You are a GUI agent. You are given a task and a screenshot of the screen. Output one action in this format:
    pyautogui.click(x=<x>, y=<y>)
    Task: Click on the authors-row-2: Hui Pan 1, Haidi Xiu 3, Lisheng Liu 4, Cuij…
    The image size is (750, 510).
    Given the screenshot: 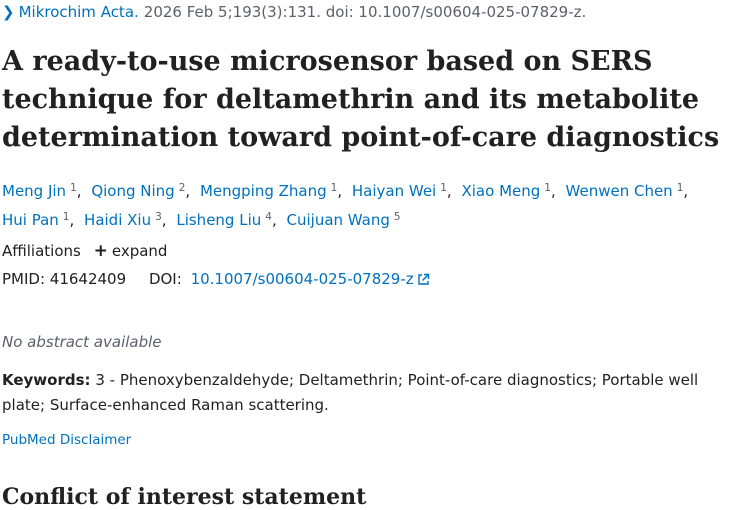 What is the action you would take?
    pyautogui.click(x=201, y=220)
    